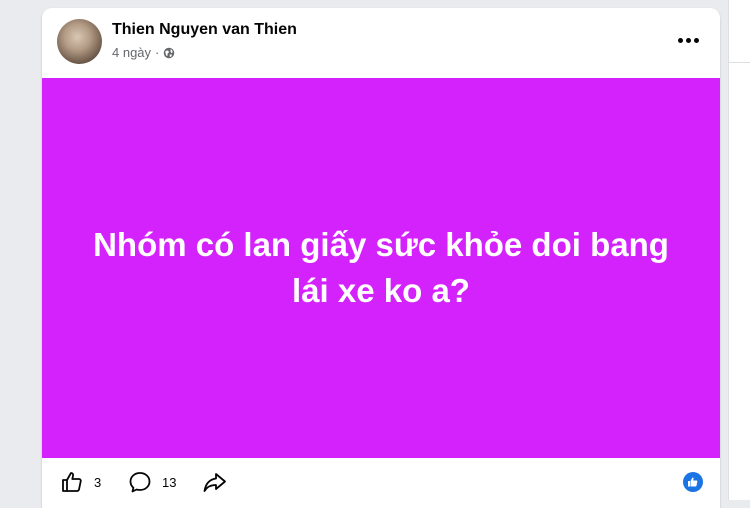 The image size is (750, 508). Describe the element at coordinates (169, 482) in the screenshot. I see `comment-count: 13` at that location.